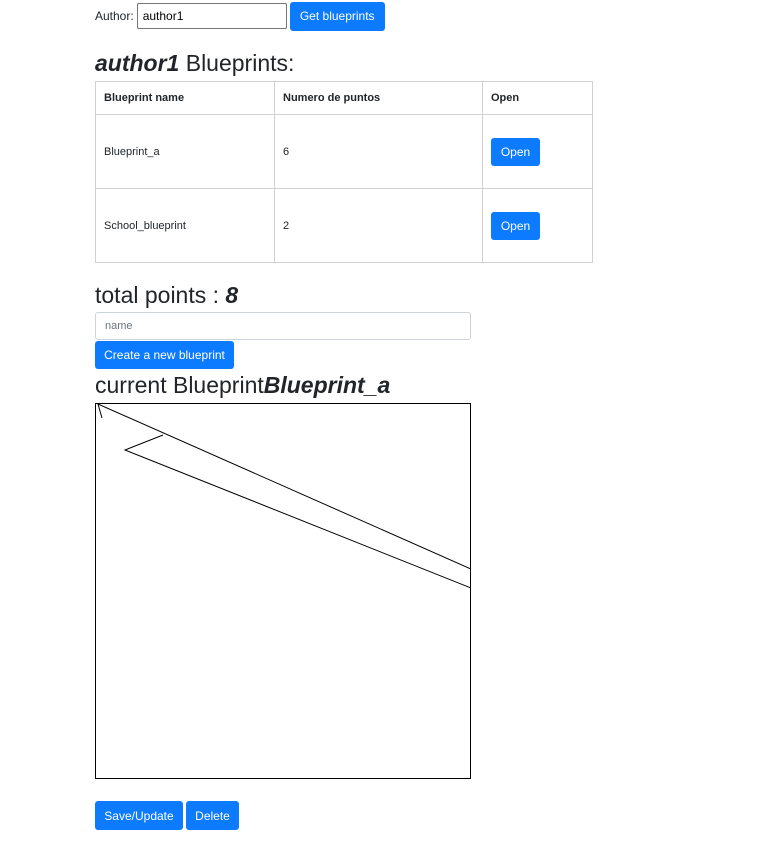 The height and width of the screenshot is (845, 768). Describe the element at coordinates (232, 295) in the screenshot. I see `total-points-value: 8` at that location.